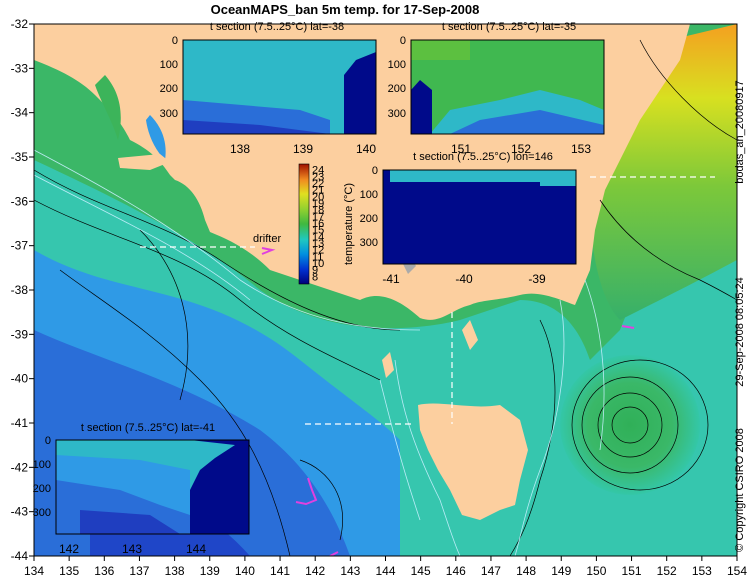  I want to click on x-tick: 140, so click(366, 149).